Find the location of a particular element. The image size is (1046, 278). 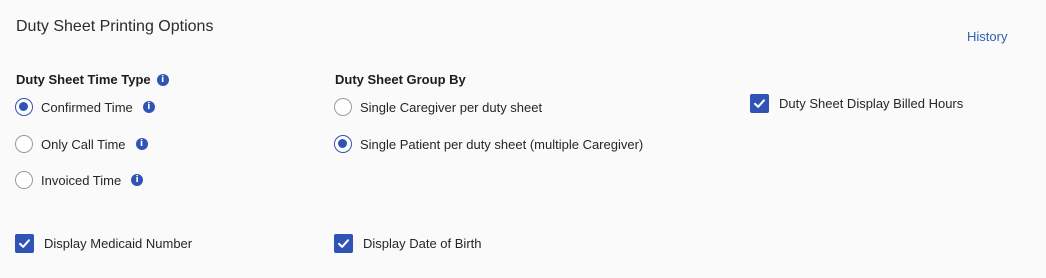

radio-confirmed-time: Confirmed Time i is located at coordinates (85, 107).